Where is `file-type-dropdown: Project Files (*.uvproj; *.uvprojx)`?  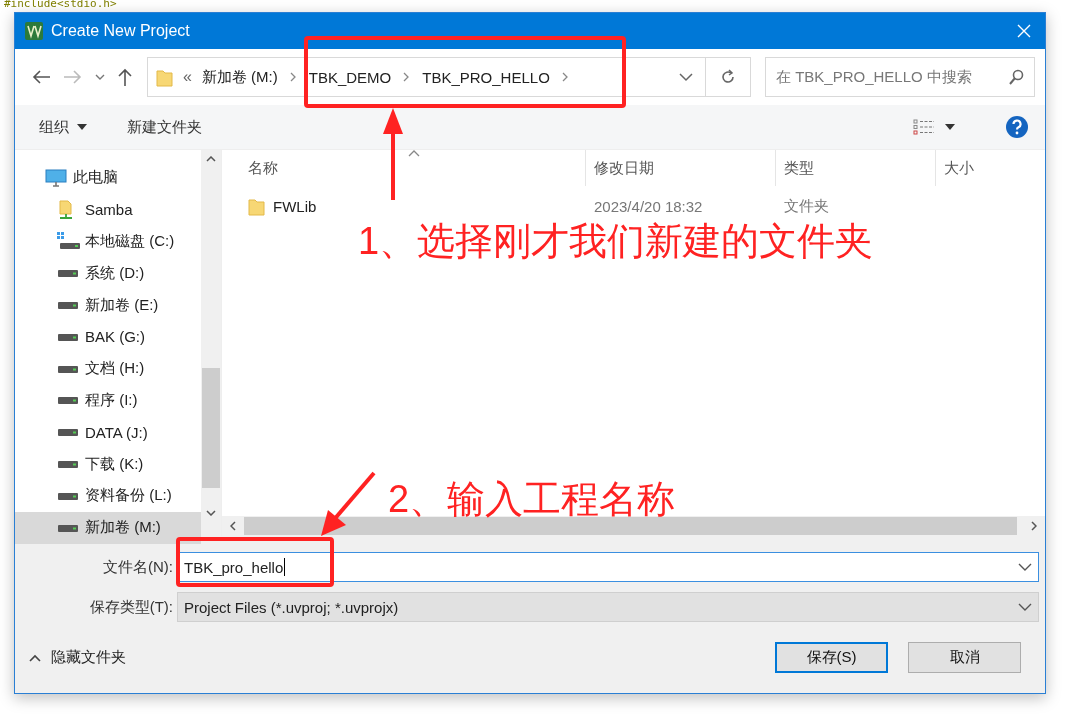
file-type-dropdown: Project Files (*.uvproj; *.uvprojx) is located at coordinates (608, 607).